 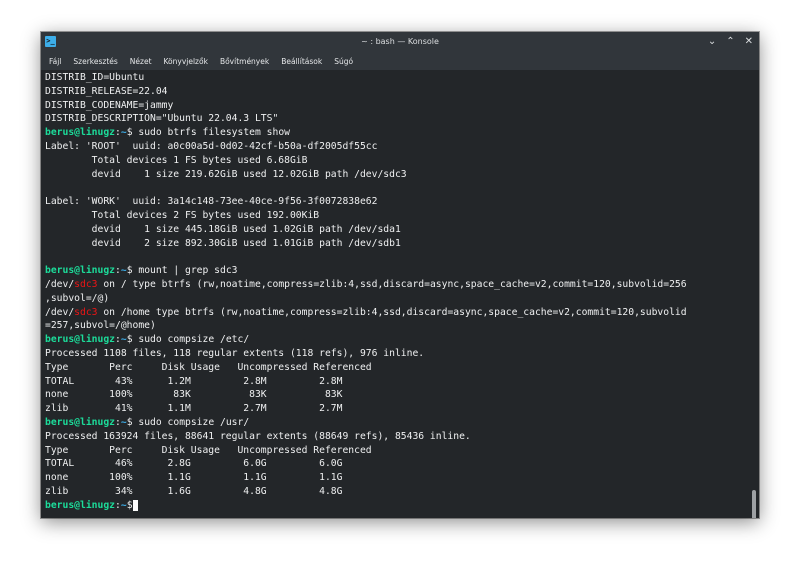 I want to click on terminal-line: DISTRIB_ID=Ubuntu, so click(x=94, y=77).